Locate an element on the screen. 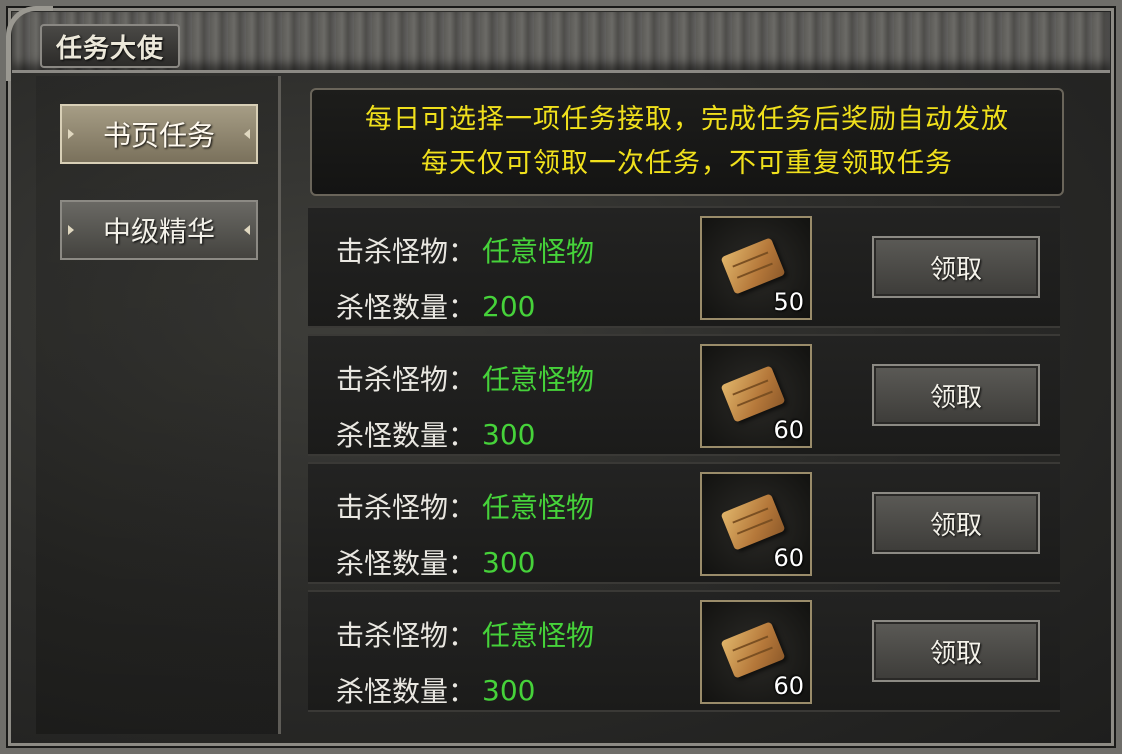 The image size is (1122, 754). task-info: 击杀怪物： 任意怪物 杀怪数量： 200 is located at coordinates (465, 278).